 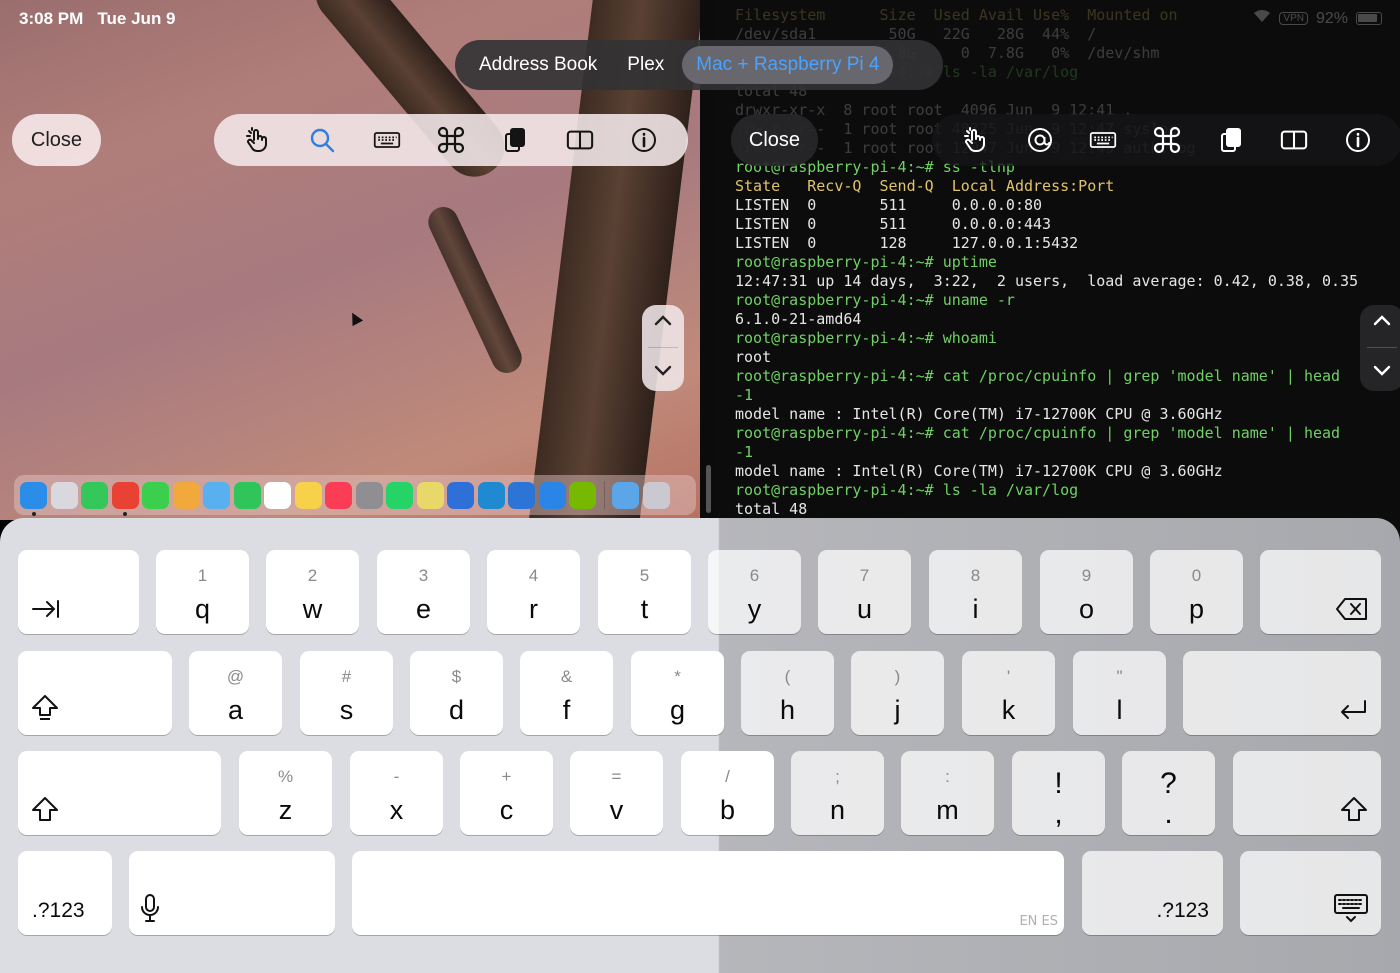 I want to click on key-f: & f, so click(x=566, y=693).